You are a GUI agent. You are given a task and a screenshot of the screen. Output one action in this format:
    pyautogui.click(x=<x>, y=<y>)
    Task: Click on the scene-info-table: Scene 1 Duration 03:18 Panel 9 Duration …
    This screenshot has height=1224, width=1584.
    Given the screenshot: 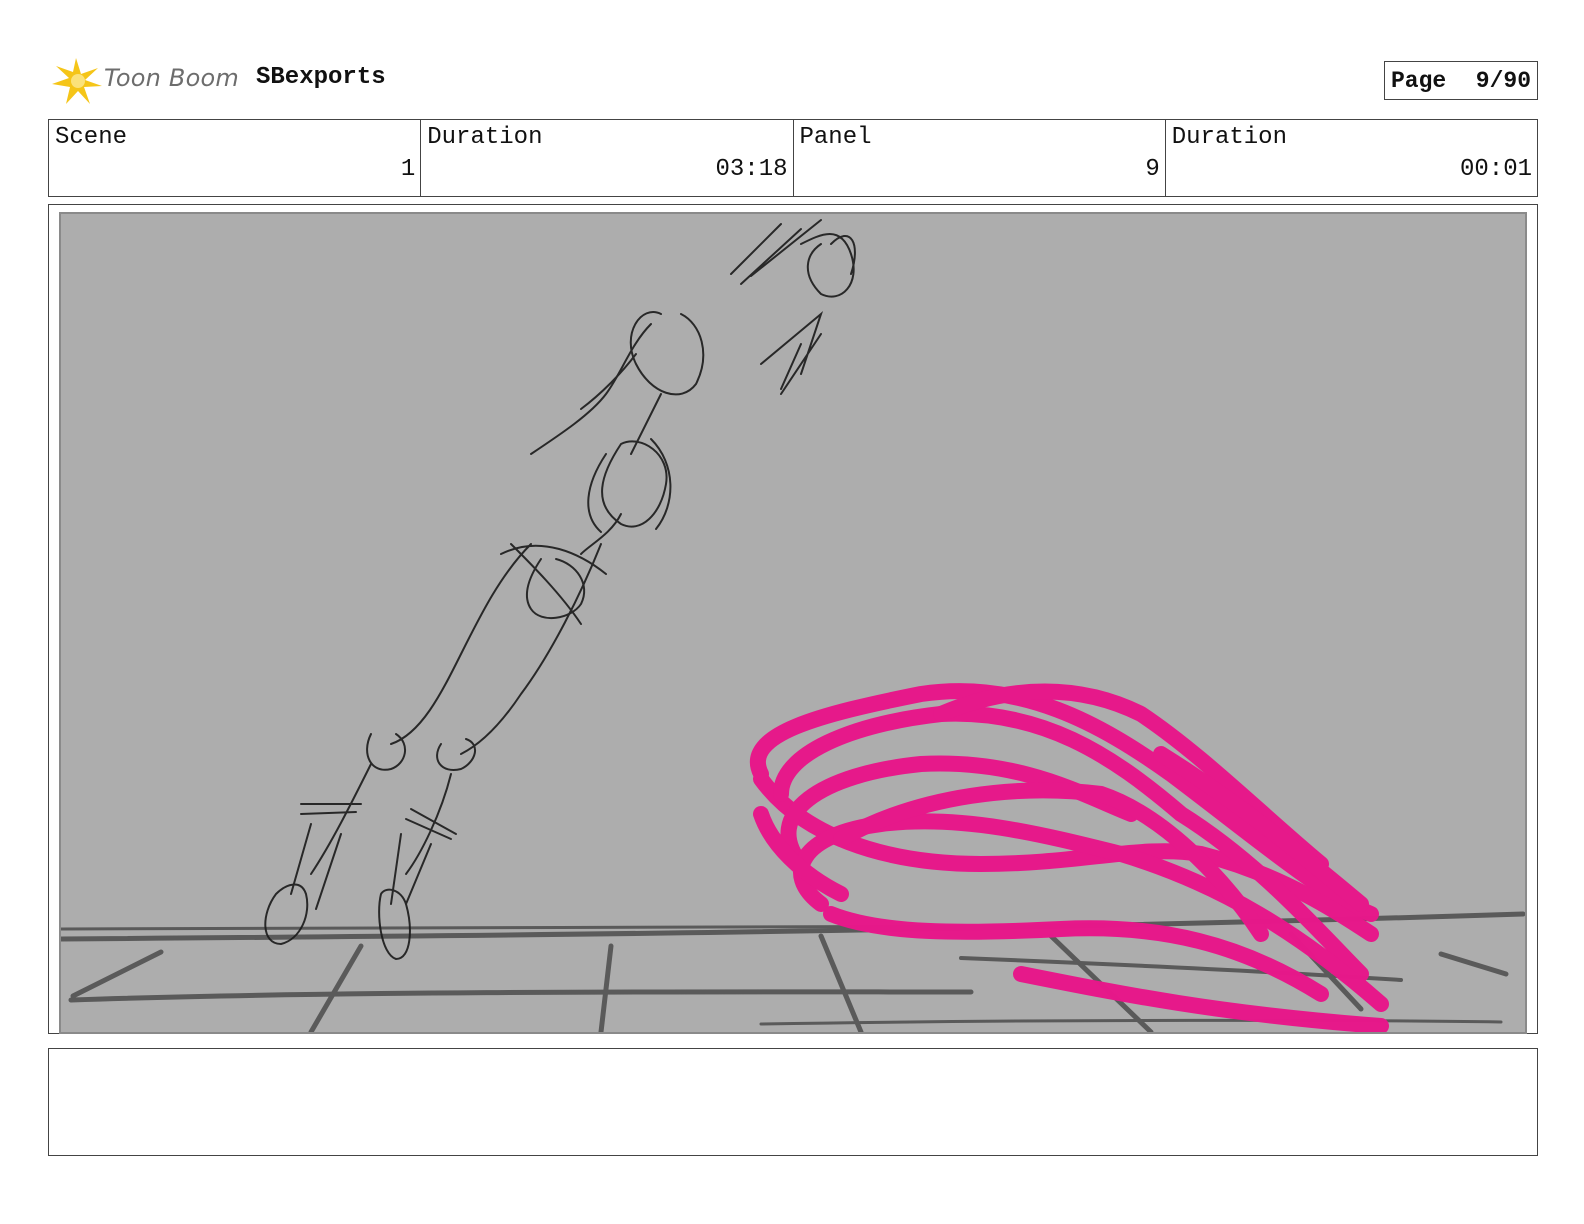 What is the action you would take?
    pyautogui.click(x=793, y=158)
    